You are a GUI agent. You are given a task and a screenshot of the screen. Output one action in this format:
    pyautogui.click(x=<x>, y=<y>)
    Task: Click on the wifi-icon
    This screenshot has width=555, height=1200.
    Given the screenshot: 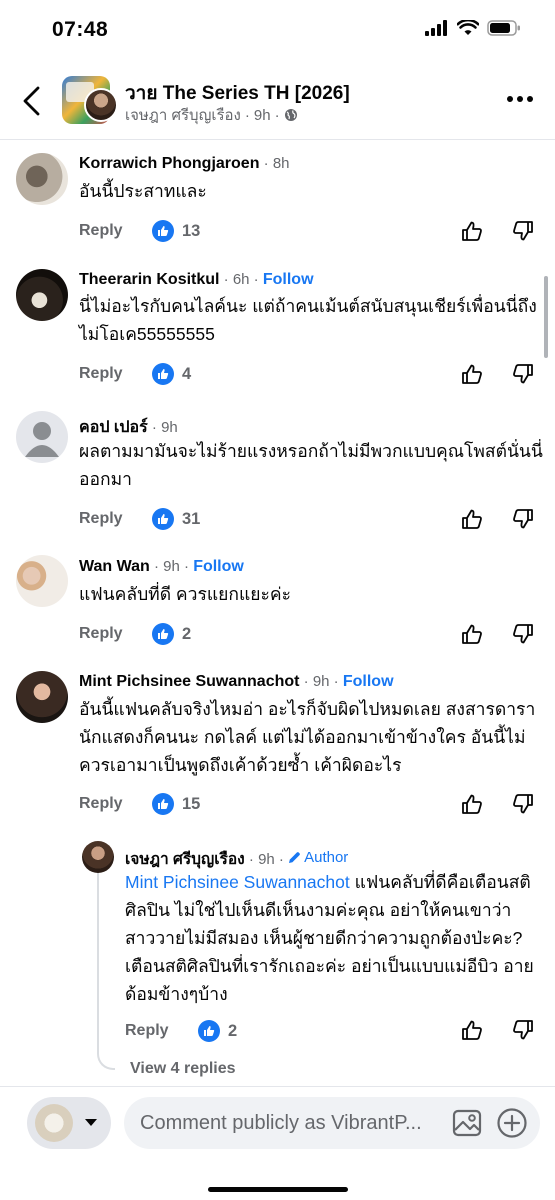 What is the action you would take?
    pyautogui.click(x=468, y=27)
    